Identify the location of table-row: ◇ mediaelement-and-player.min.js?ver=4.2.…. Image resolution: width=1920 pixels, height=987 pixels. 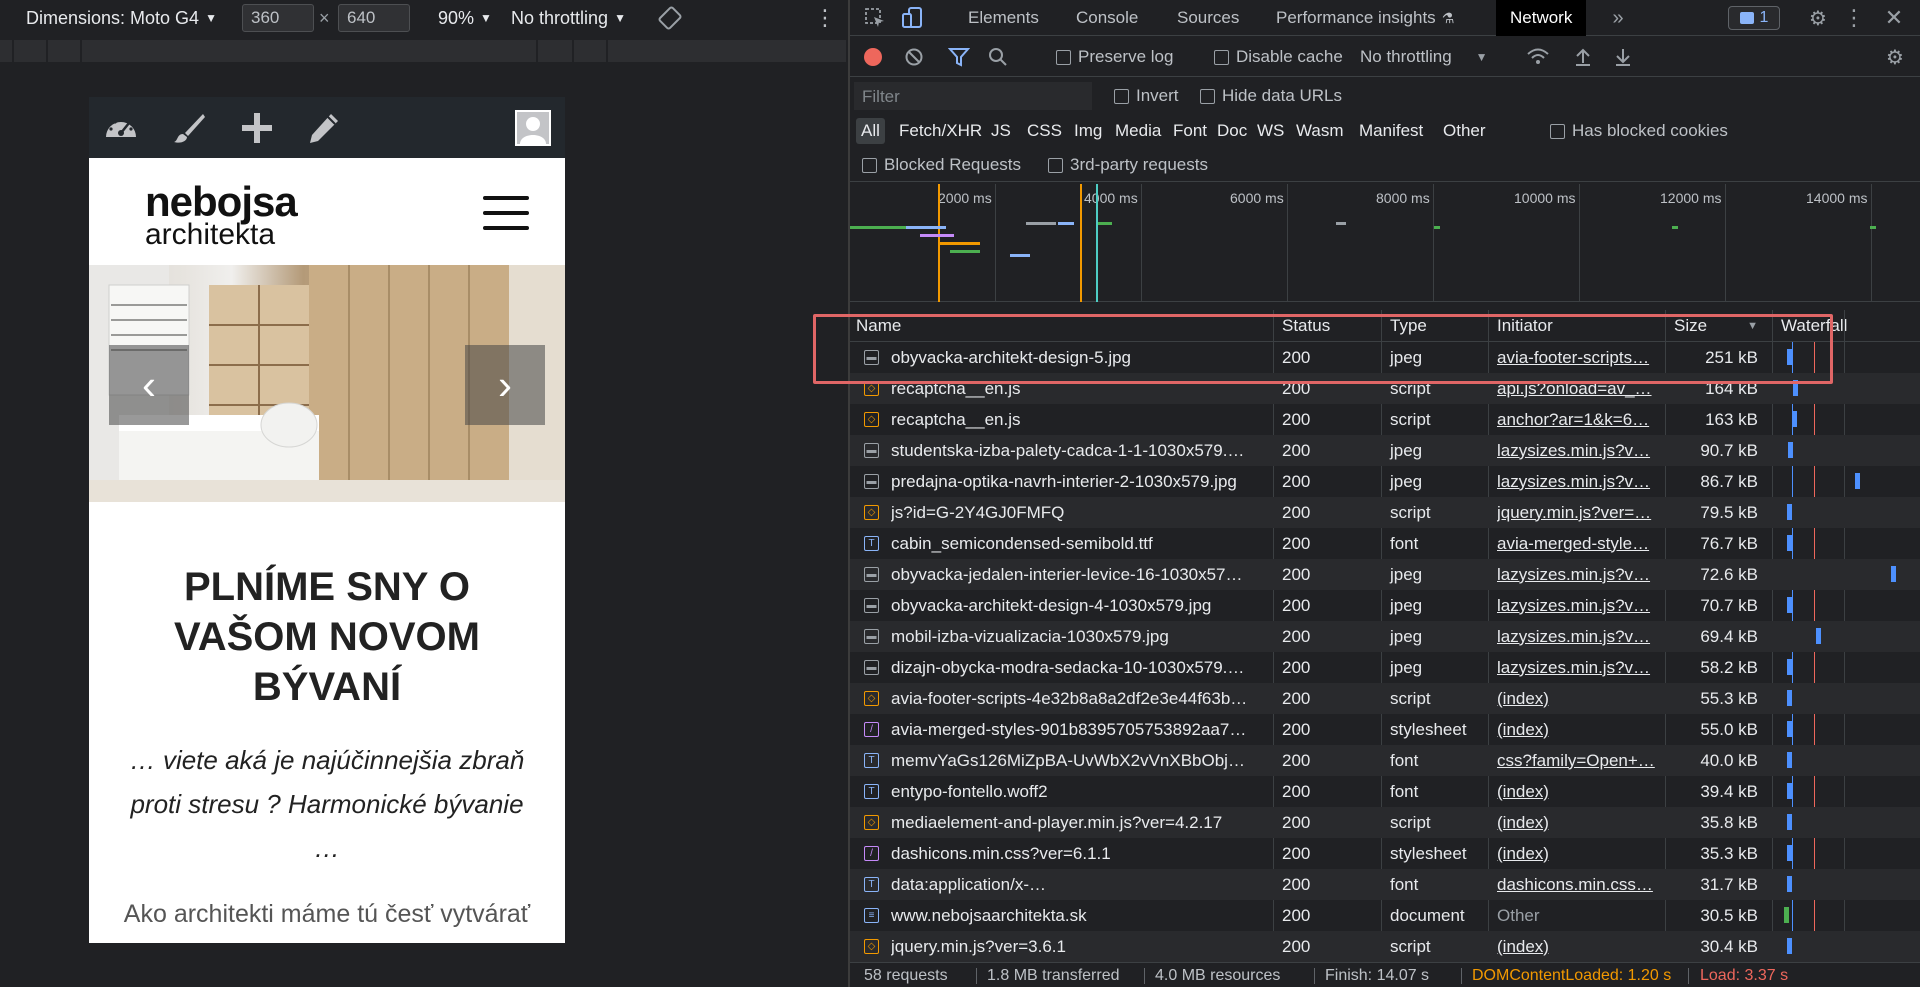
(1385, 822).